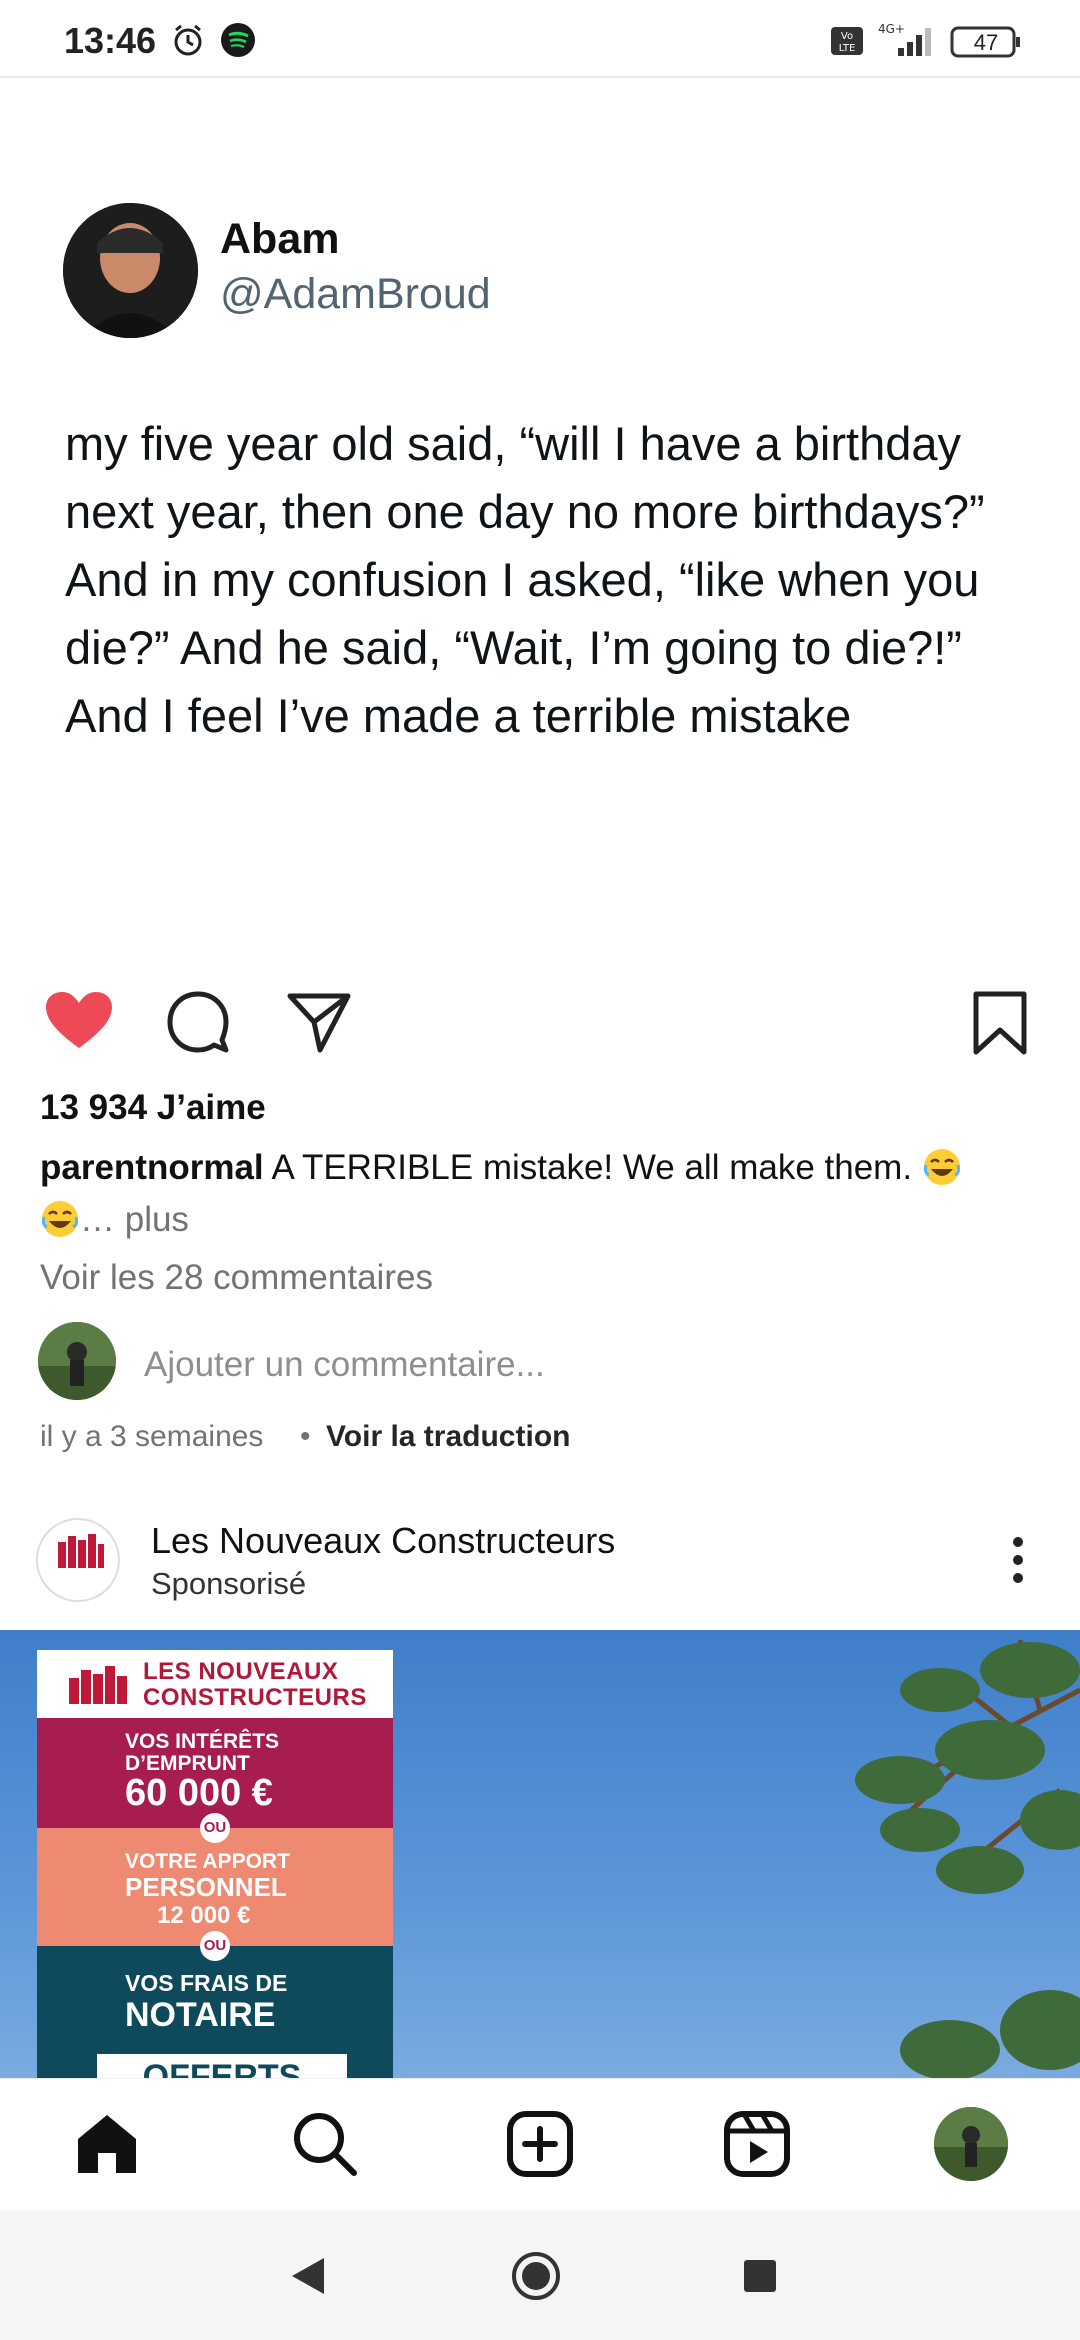  Describe the element at coordinates (153, 1108) in the screenshot. I see `like-count: 13 934 J’aime` at that location.